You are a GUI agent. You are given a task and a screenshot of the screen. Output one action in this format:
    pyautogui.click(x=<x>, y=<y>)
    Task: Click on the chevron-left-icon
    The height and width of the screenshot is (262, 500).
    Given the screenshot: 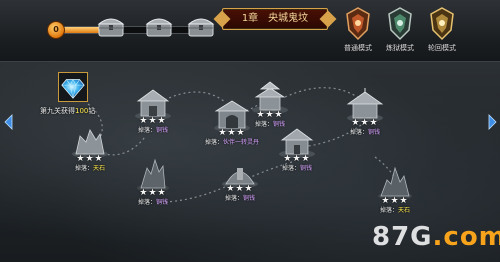 What is the action you would take?
    pyautogui.click(x=8, y=122)
    